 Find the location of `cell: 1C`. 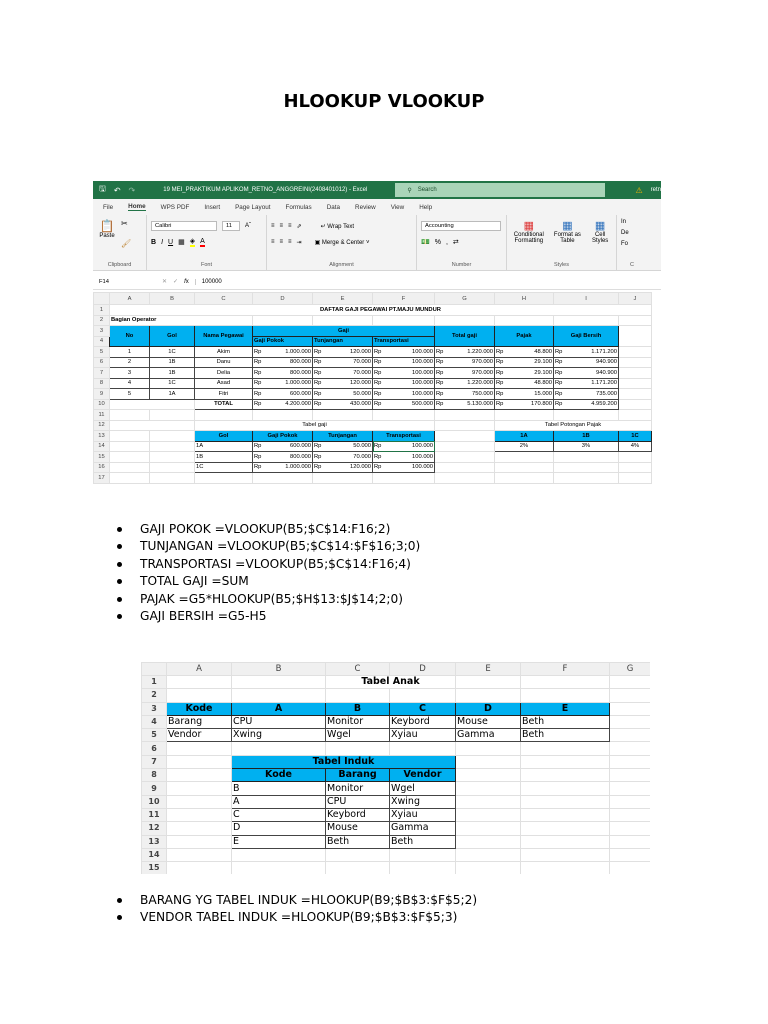

cell: 1C is located at coordinates (172, 383).